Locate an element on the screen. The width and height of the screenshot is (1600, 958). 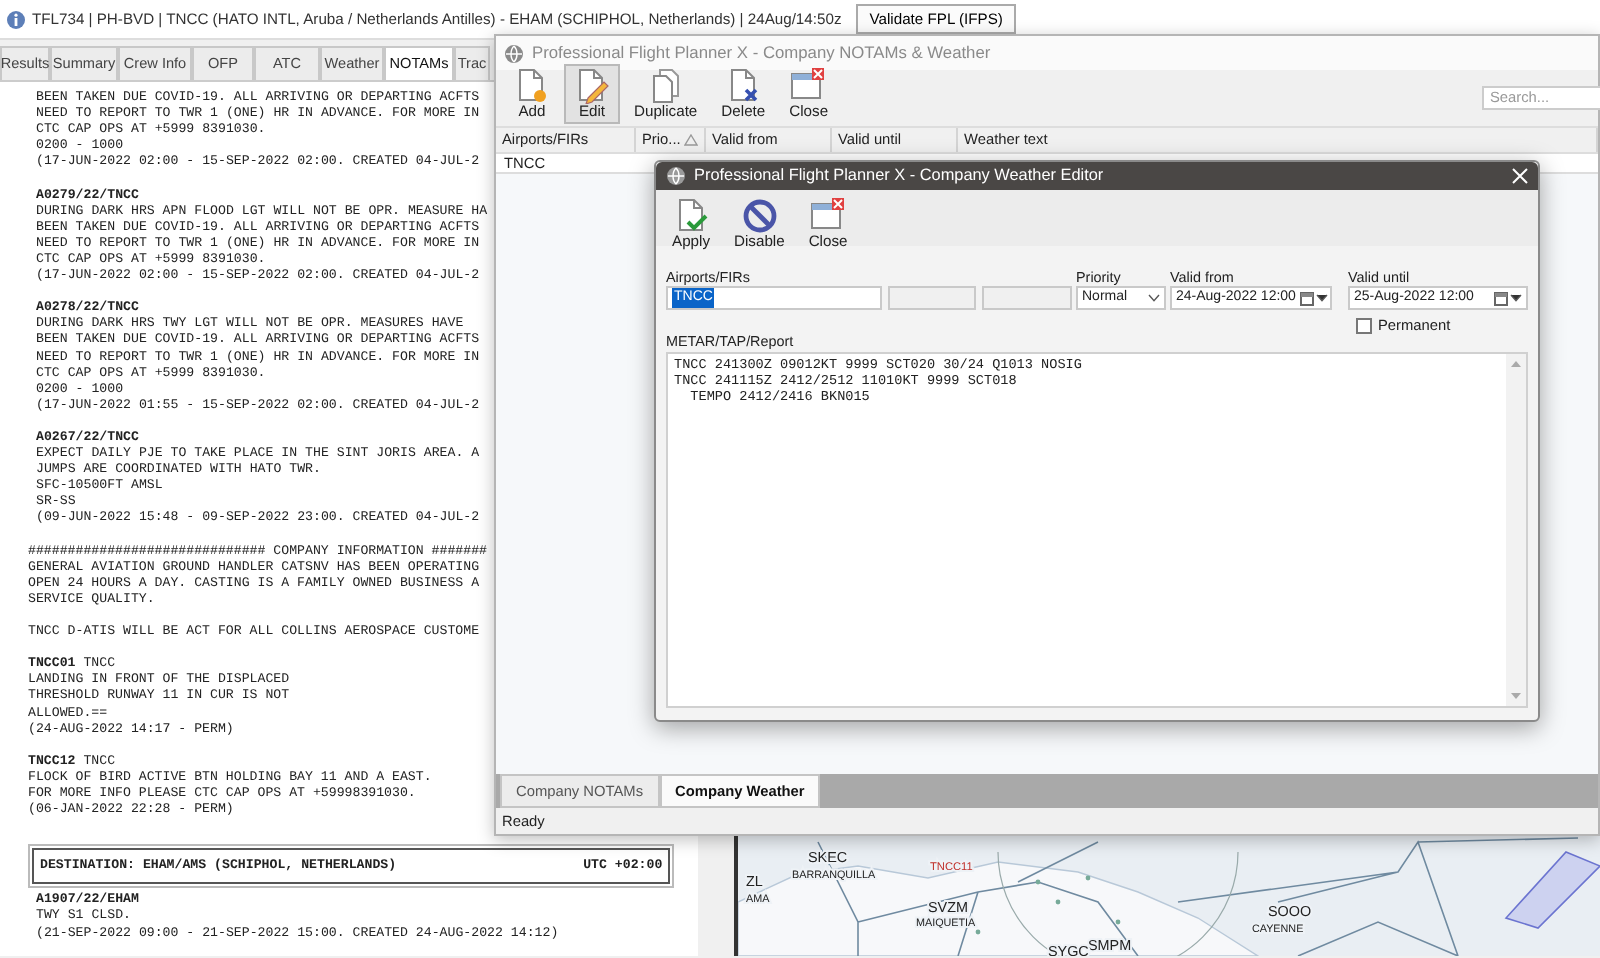
document-pencil-icon is located at coordinates (592, 85).